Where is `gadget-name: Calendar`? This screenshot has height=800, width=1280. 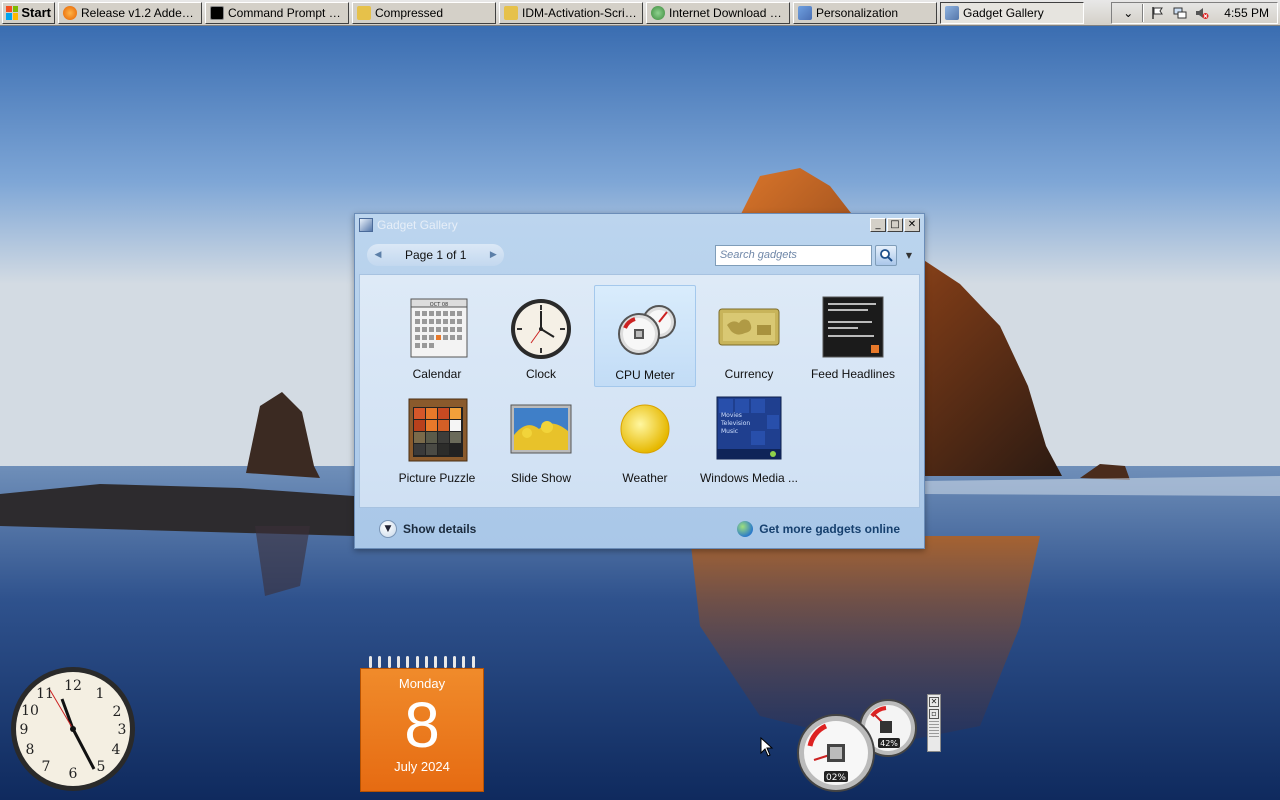
gadget-name: Calendar is located at coordinates (437, 374).